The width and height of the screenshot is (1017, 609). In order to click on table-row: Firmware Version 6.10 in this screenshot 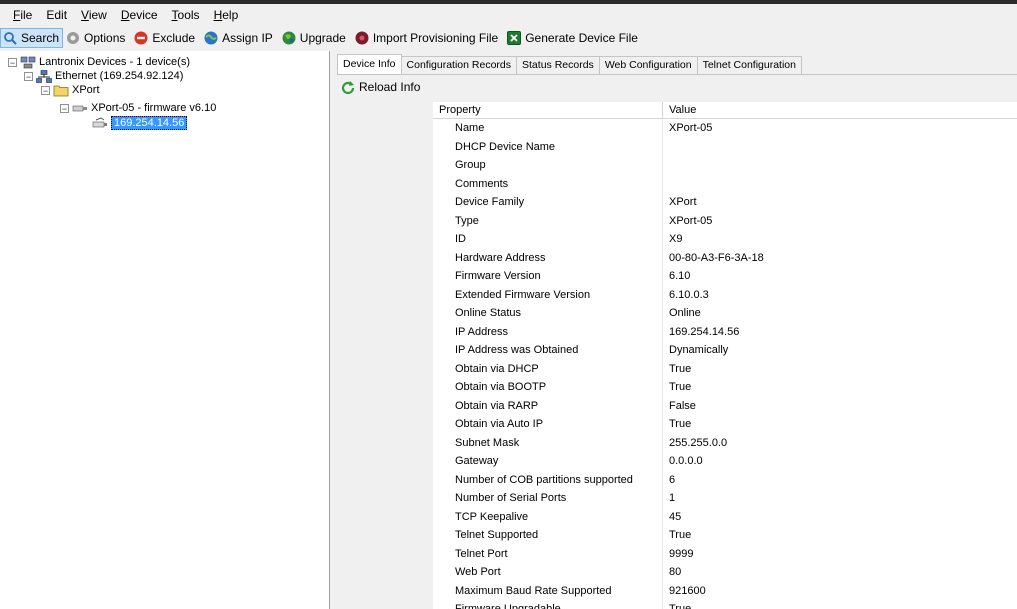, I will do `click(725, 276)`.